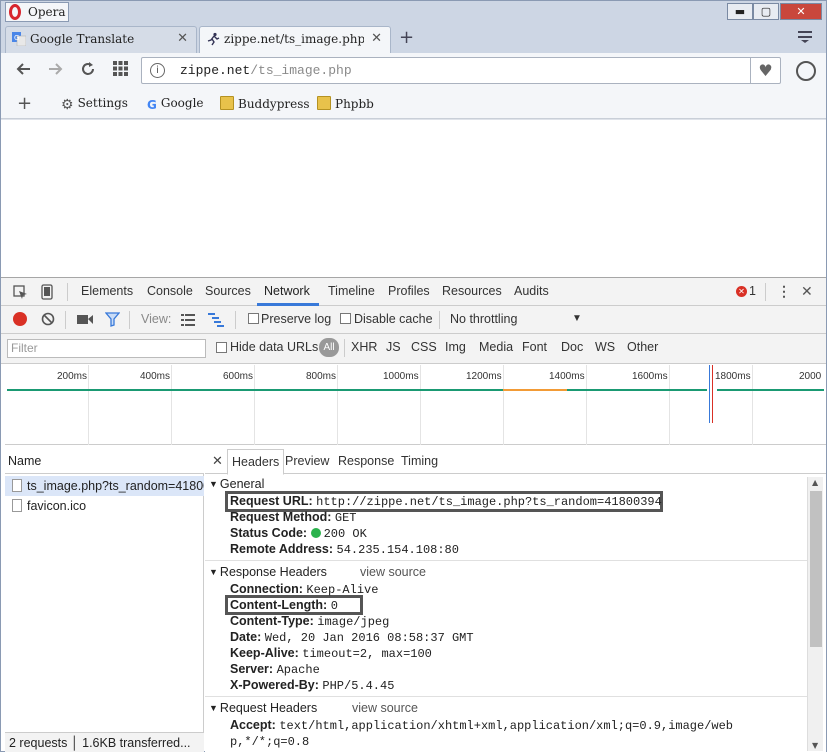  I want to click on tab-google-translate: G Google Translate ✕, so click(101, 39).